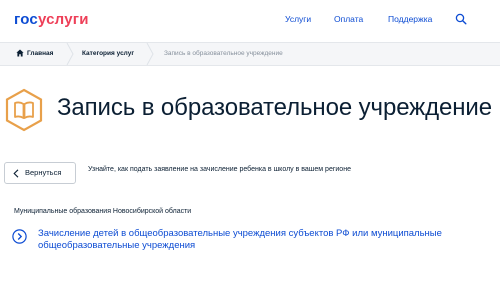 Image resolution: width=500 pixels, height=292 pixels. I want to click on gosuslugi-logo: госуслуги, so click(51, 19).